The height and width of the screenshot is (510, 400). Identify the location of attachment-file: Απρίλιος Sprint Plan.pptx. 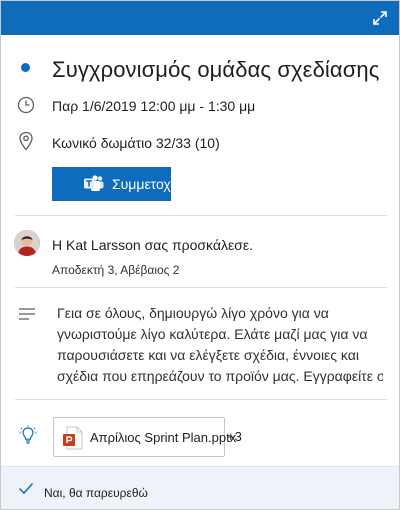
(144, 437).